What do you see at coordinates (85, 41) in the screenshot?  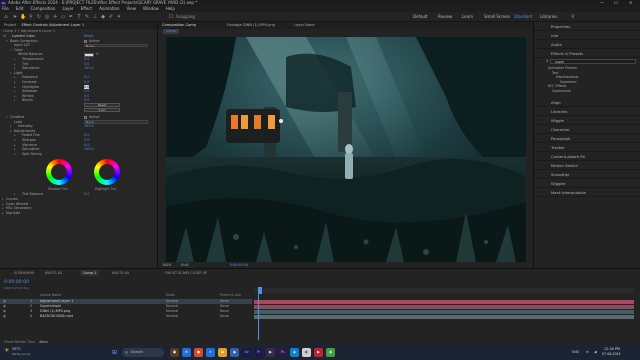 I see `active-checkbox` at bounding box center [85, 41].